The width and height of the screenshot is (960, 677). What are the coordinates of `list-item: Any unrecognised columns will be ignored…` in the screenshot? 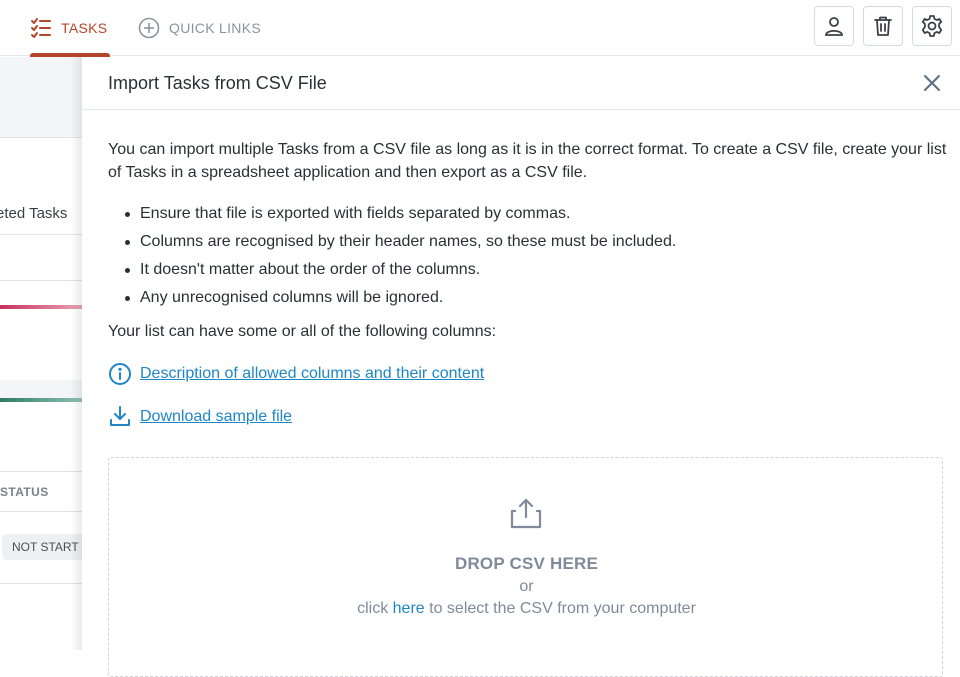 It's located at (518, 298).